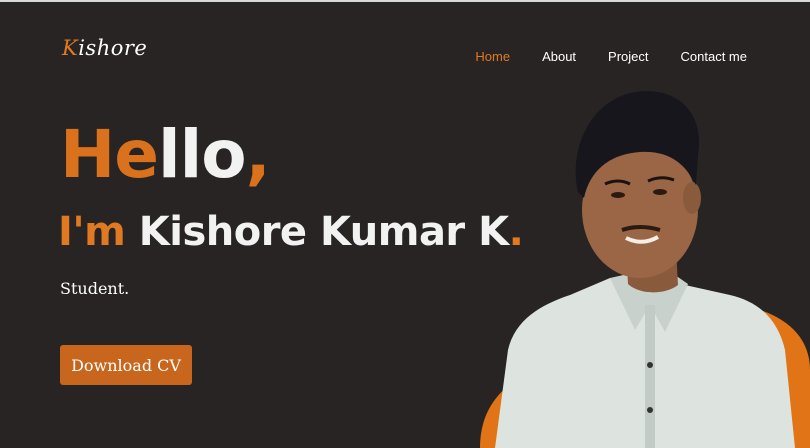 Image resolution: width=810 pixels, height=448 pixels. What do you see at coordinates (405, 1) in the screenshot?
I see `top-border` at bounding box center [405, 1].